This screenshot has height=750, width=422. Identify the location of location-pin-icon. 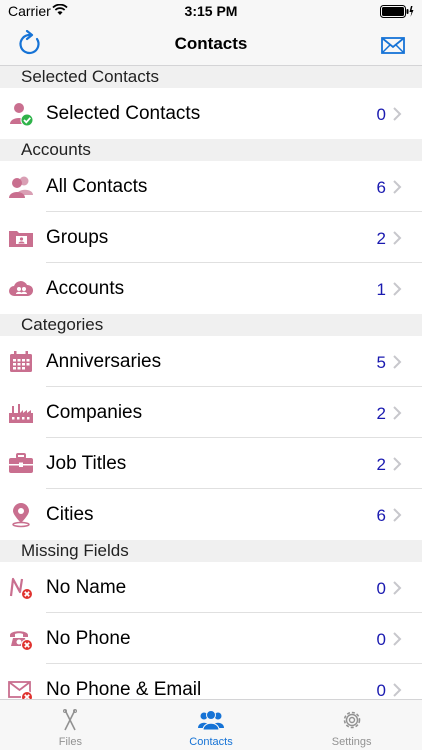
(21, 515).